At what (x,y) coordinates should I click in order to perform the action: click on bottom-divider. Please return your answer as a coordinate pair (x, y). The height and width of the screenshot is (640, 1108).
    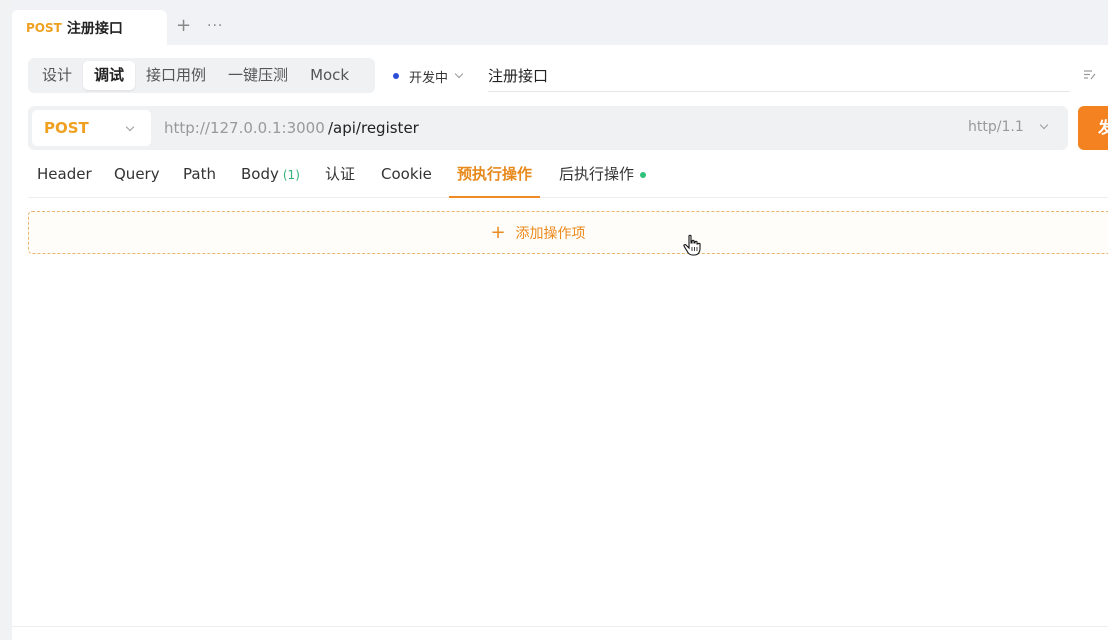
    Looking at the image, I should click on (560, 626).